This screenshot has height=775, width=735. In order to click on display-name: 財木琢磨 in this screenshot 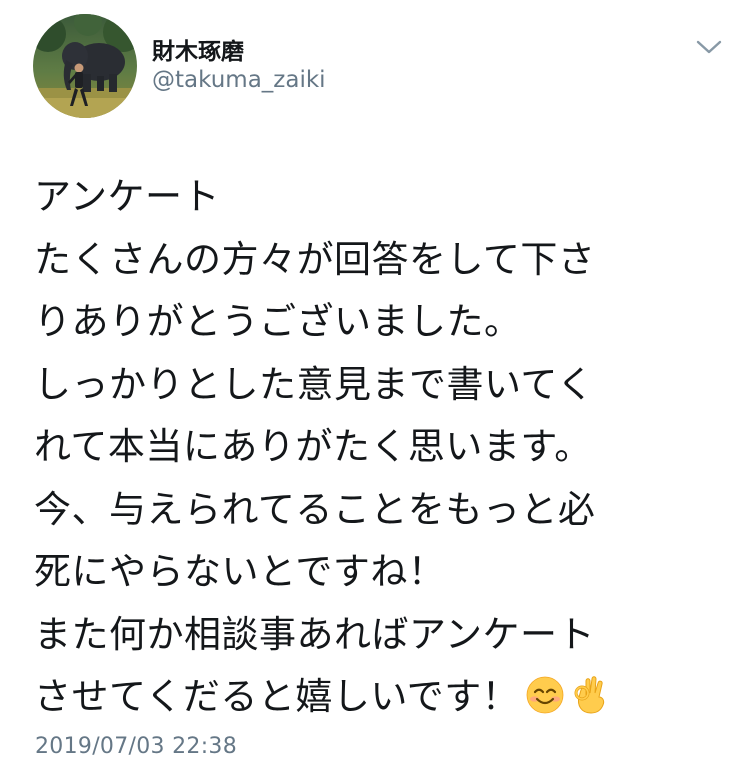, I will do `click(198, 49)`.